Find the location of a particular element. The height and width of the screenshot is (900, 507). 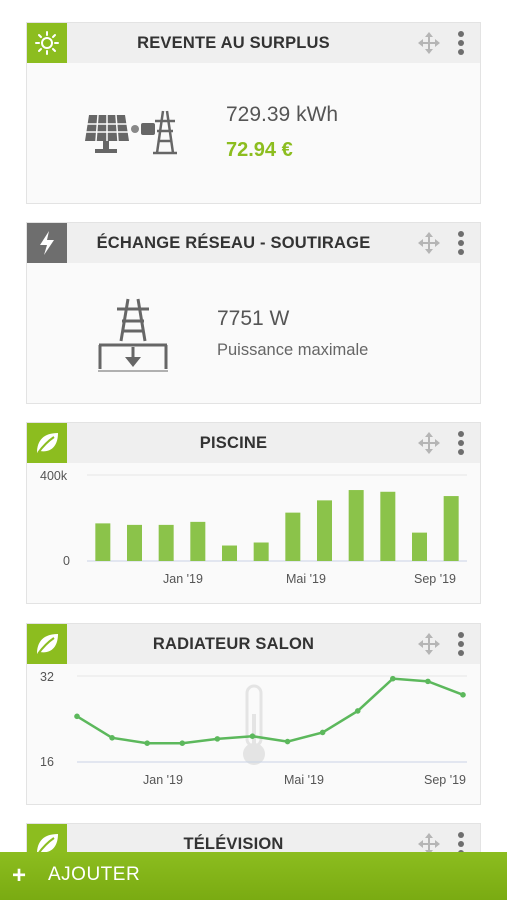

line-chart is located at coordinates (270, 719).